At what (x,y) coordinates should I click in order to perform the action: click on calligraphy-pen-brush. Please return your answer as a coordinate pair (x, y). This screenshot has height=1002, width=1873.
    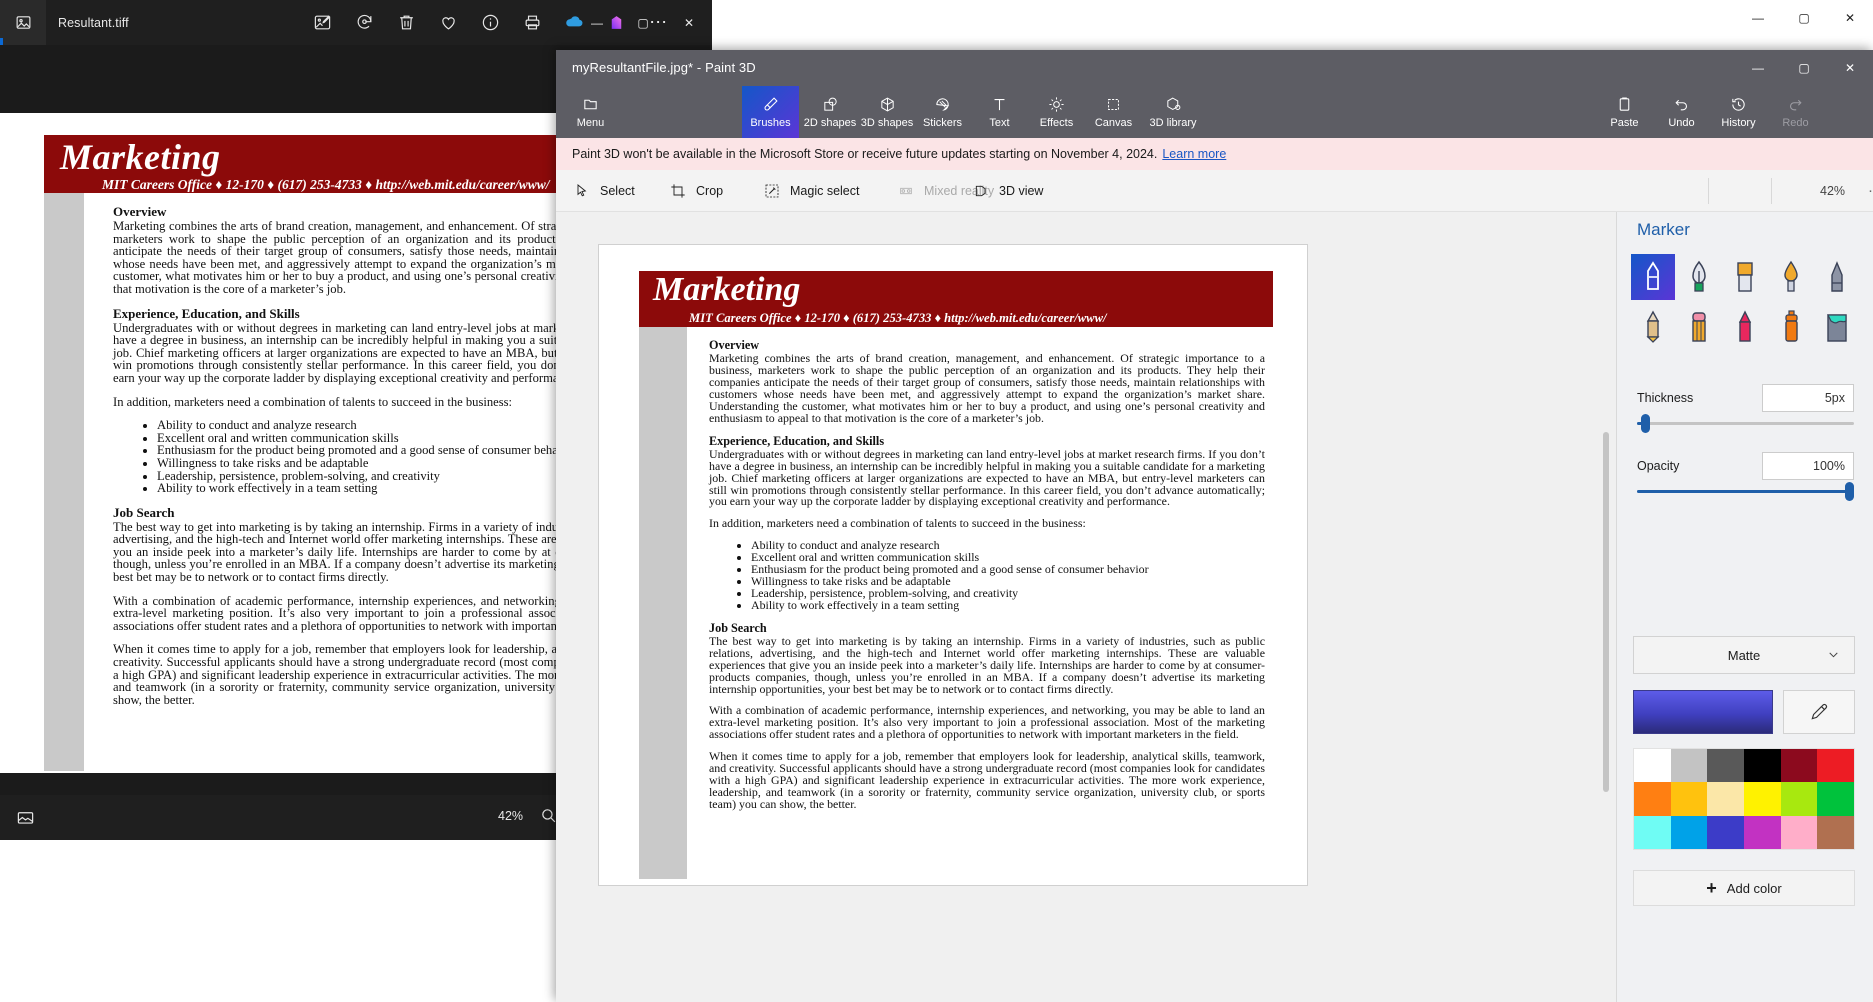
    Looking at the image, I should click on (1699, 277).